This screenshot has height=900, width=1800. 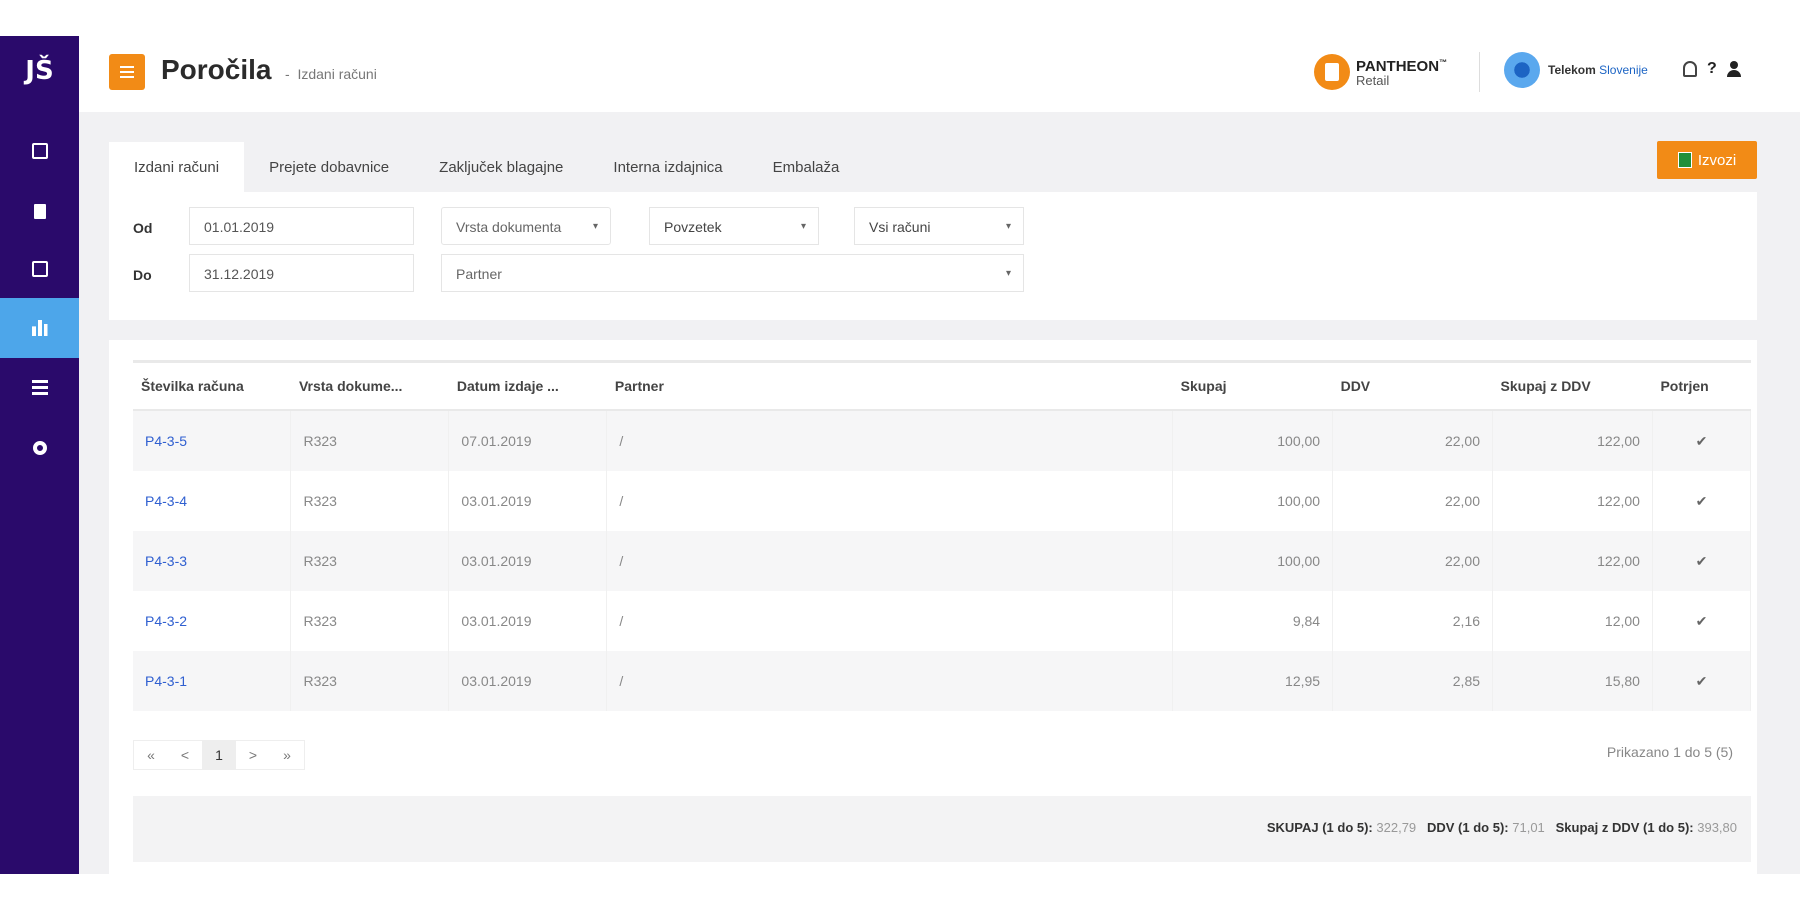 I want to click on settings-icon, so click(x=39, y=448).